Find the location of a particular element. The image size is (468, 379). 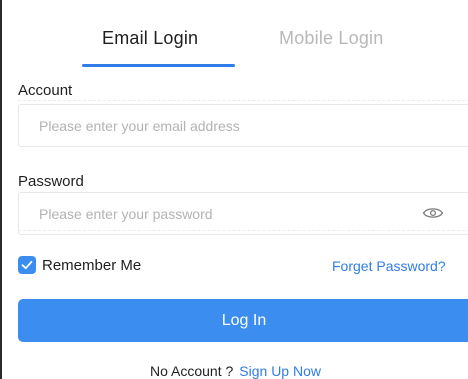

sign-up-link: Sign Up Now is located at coordinates (280, 371).